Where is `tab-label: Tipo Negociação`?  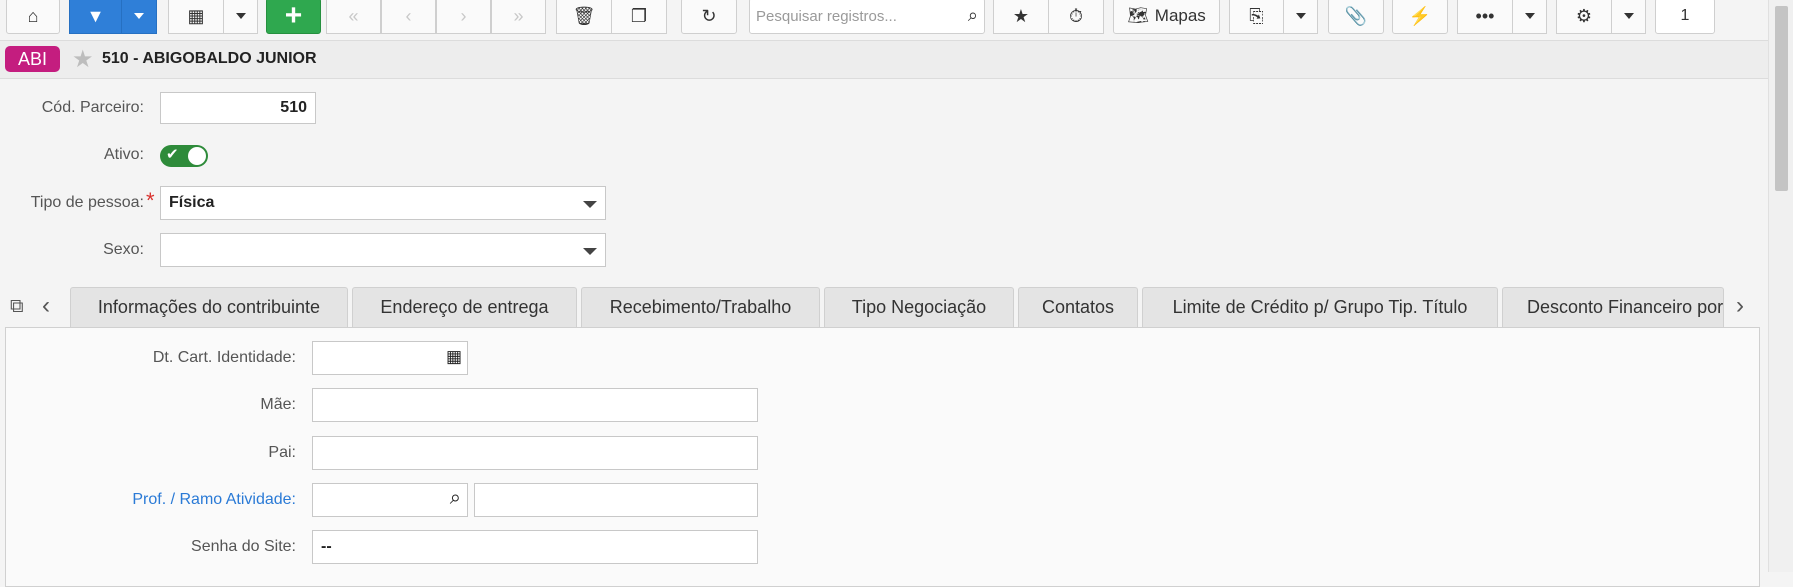
tab-label: Tipo Negociação is located at coordinates (919, 307).